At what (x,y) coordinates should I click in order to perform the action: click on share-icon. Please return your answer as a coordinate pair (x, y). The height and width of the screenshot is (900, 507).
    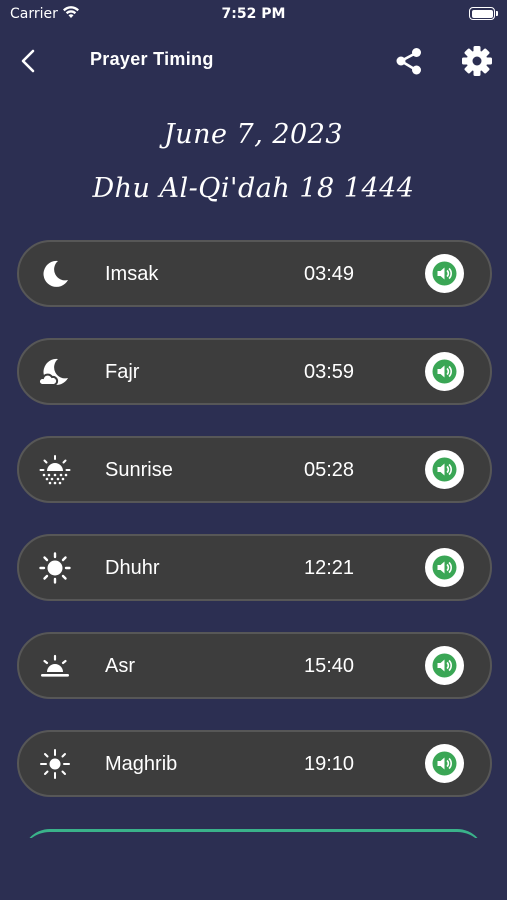
    Looking at the image, I should click on (408, 61).